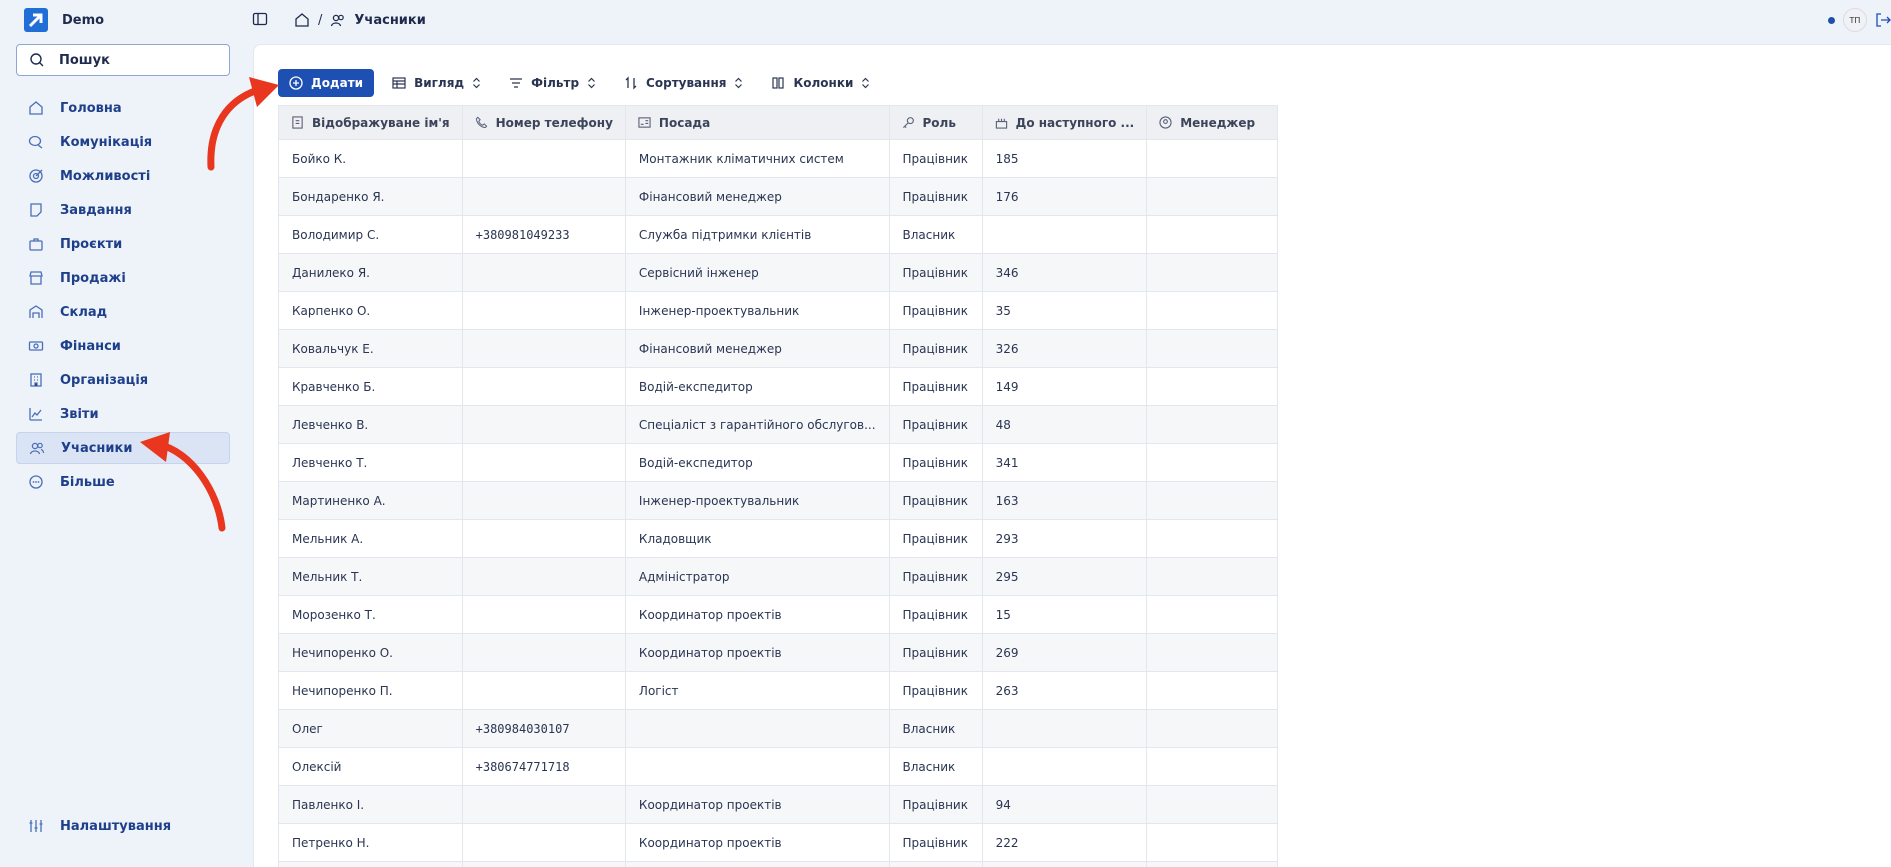  I want to click on table-cell: 326, so click(1064, 348).